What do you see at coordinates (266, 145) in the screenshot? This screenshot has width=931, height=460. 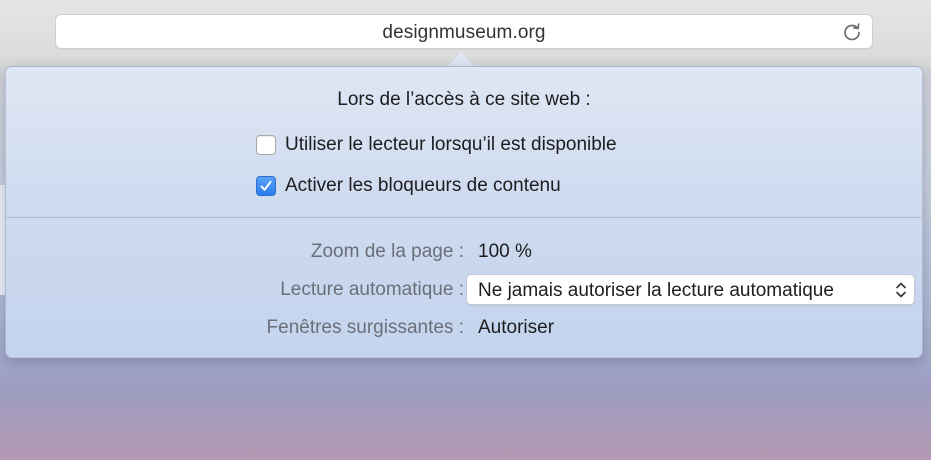 I see `reader-checkbox` at bounding box center [266, 145].